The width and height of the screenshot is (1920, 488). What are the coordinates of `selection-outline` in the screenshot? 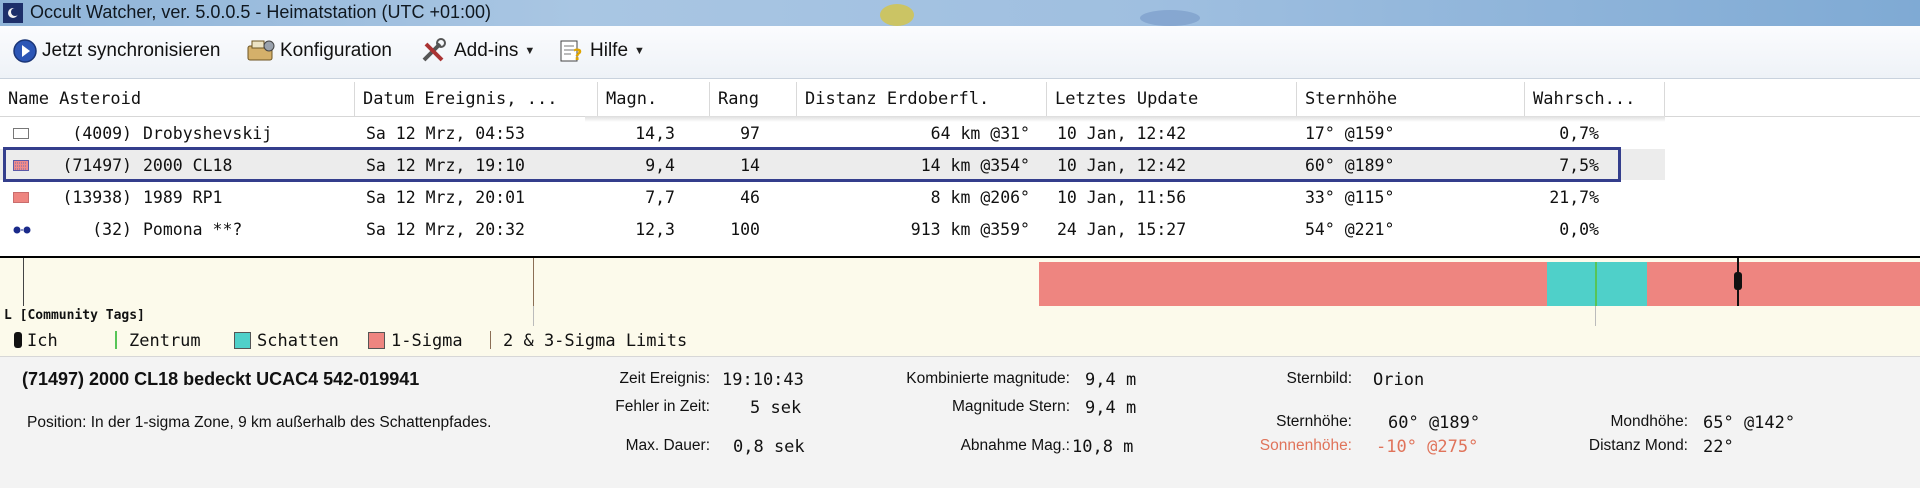 It's located at (812, 164).